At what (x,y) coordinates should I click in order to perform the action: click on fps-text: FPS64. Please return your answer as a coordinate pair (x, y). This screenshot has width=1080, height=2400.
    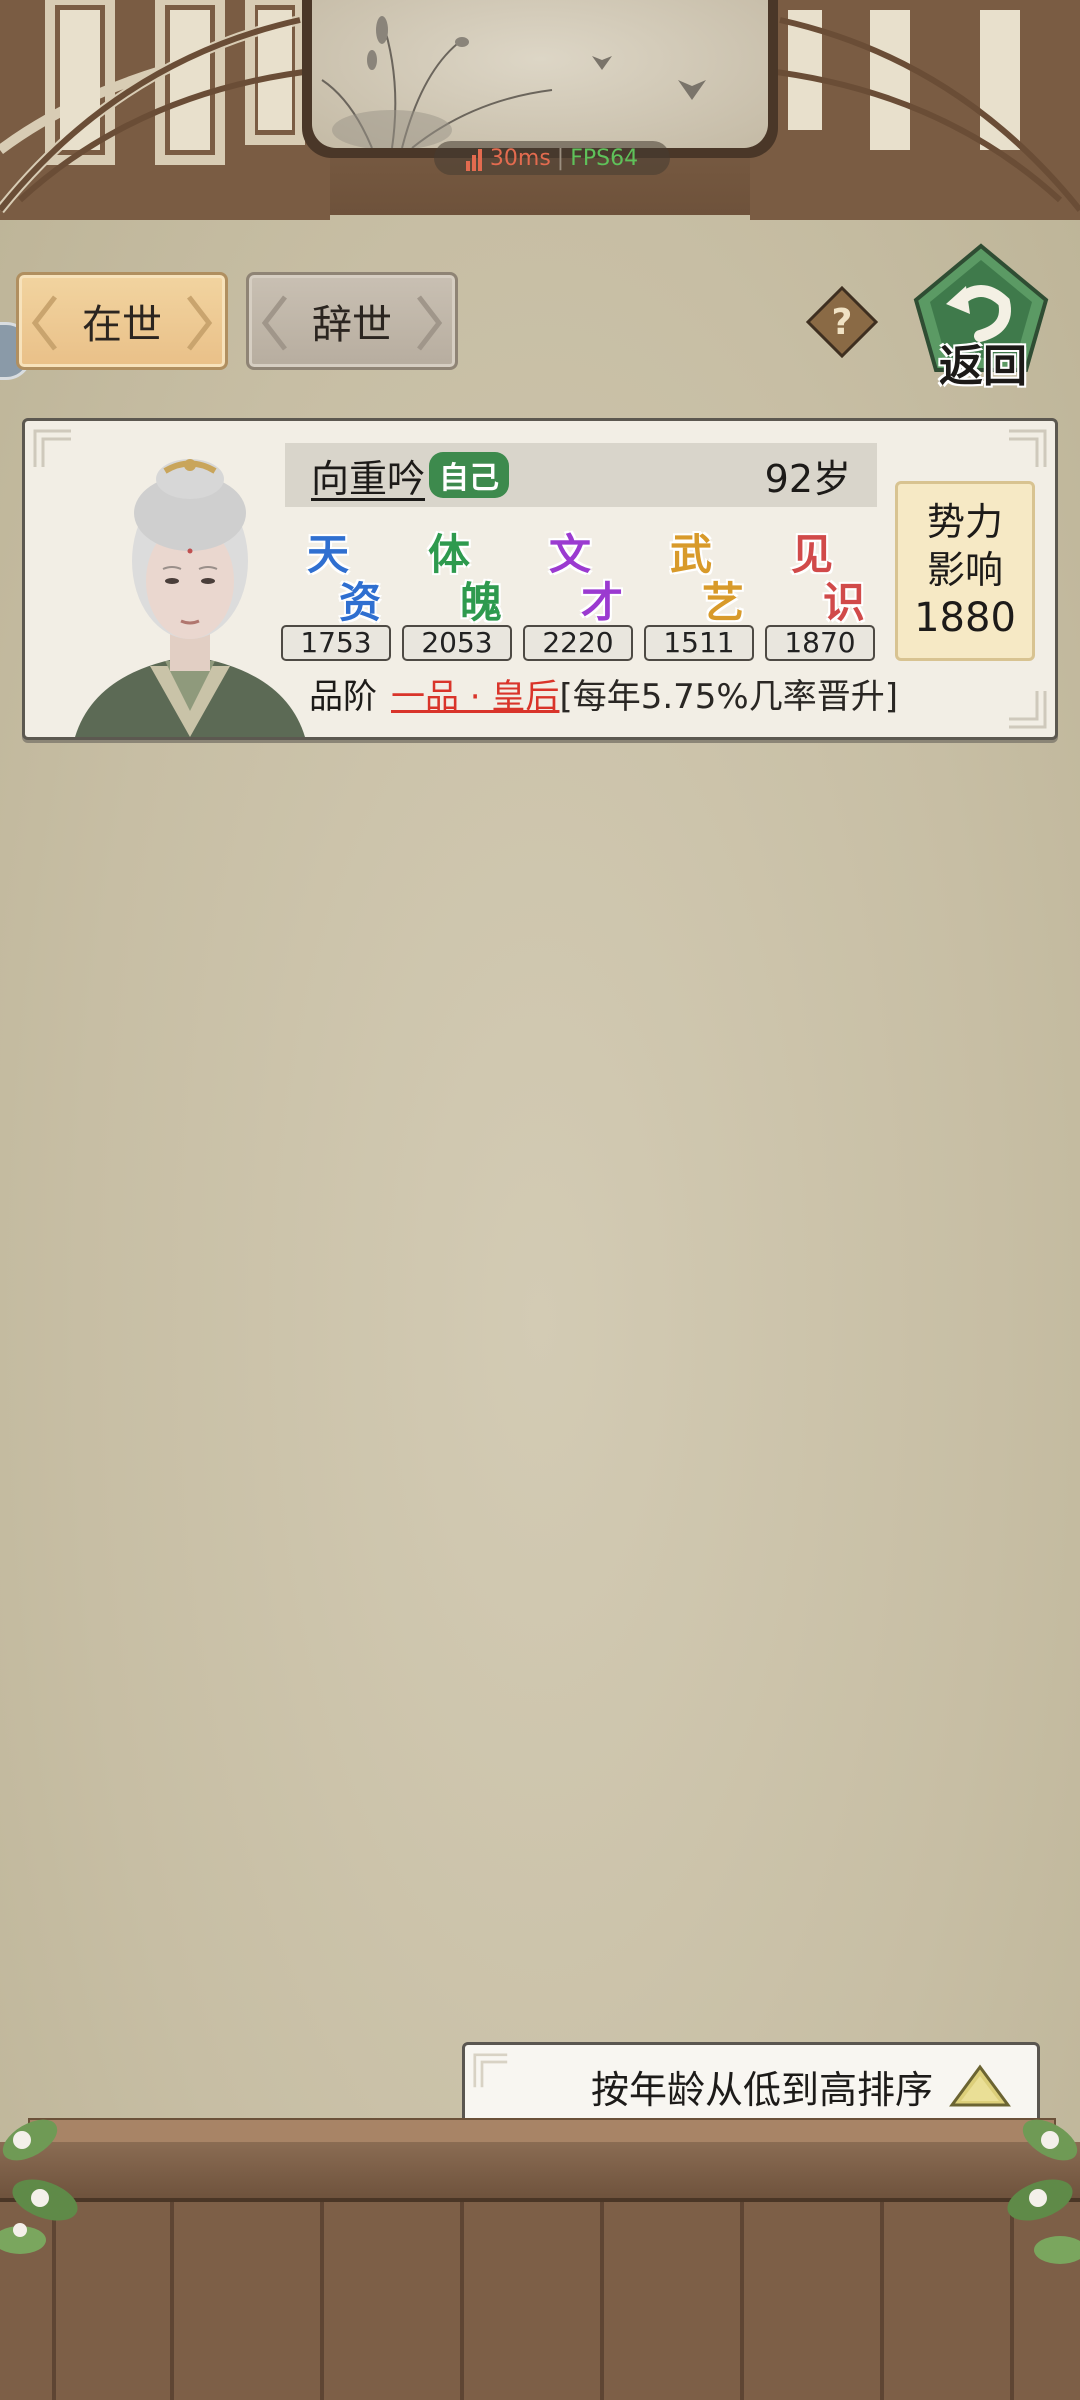
    Looking at the image, I should click on (604, 158).